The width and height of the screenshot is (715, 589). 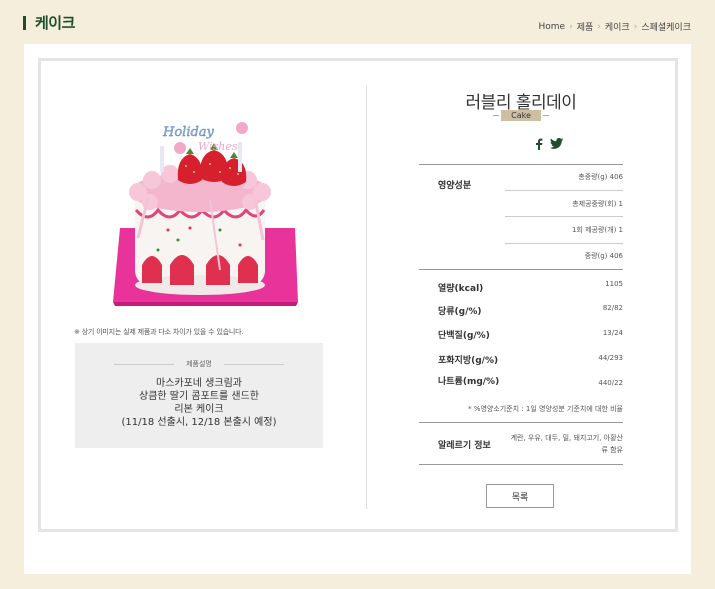 What do you see at coordinates (603, 256) in the screenshot?
I see `size-weight: 중량(g) 406` at bounding box center [603, 256].